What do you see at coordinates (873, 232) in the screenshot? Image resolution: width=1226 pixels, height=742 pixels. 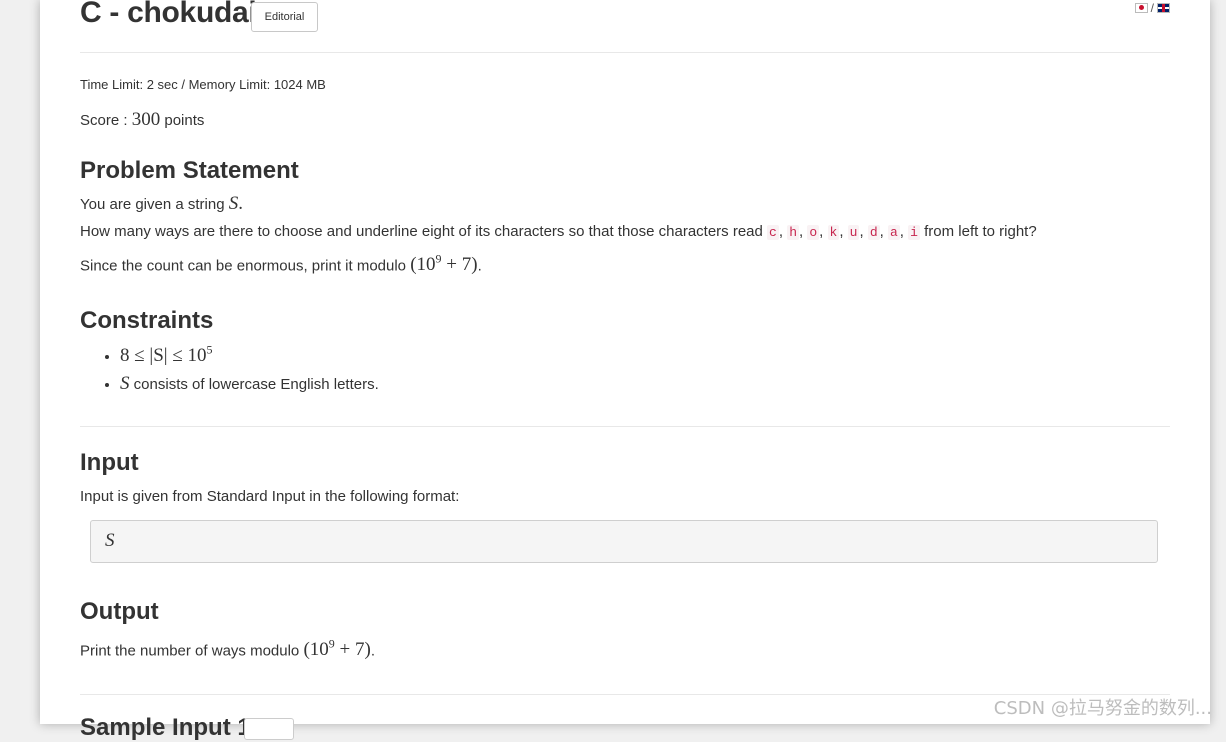 I see `letter-code: d` at bounding box center [873, 232].